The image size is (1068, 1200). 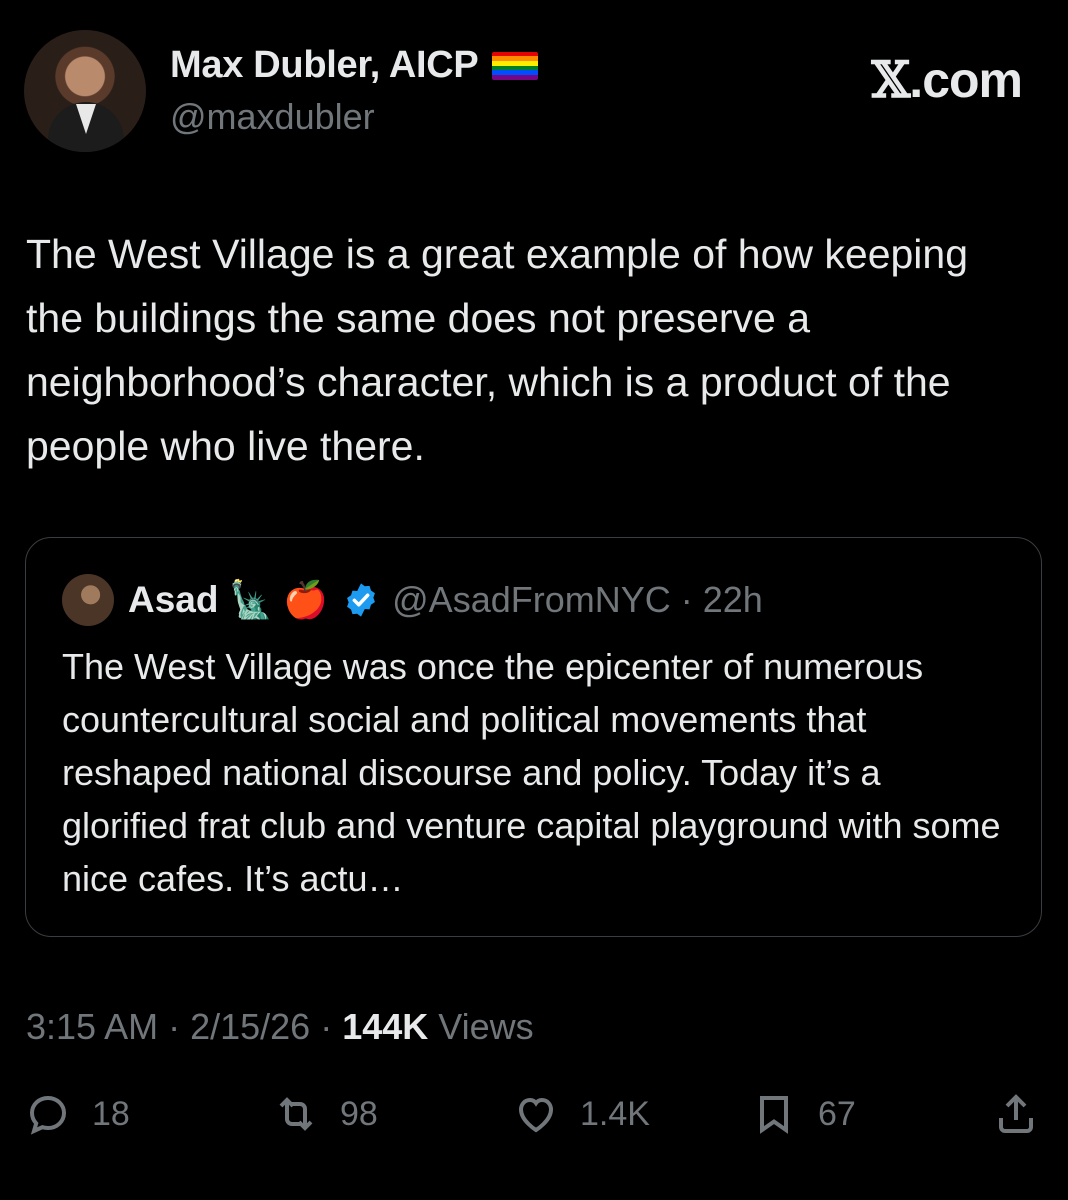 What do you see at coordinates (774, 1115) in the screenshot?
I see `bookmark-icon` at bounding box center [774, 1115].